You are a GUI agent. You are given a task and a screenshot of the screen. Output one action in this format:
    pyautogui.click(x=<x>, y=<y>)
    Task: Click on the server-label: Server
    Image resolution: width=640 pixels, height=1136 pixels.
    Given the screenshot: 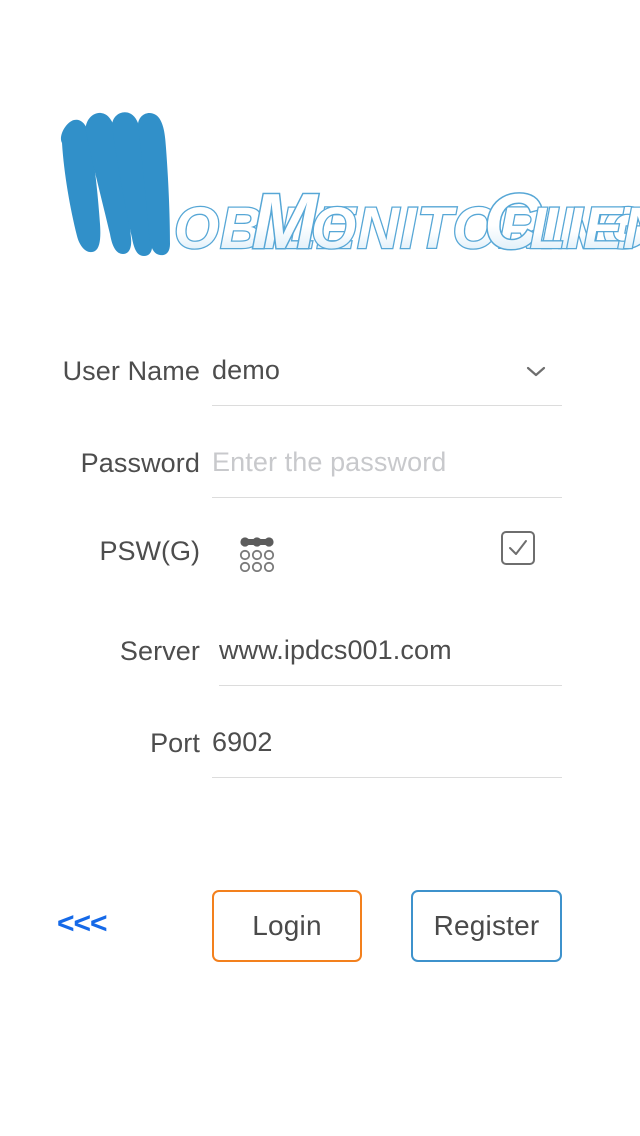 What is the action you would take?
    pyautogui.click(x=159, y=651)
    